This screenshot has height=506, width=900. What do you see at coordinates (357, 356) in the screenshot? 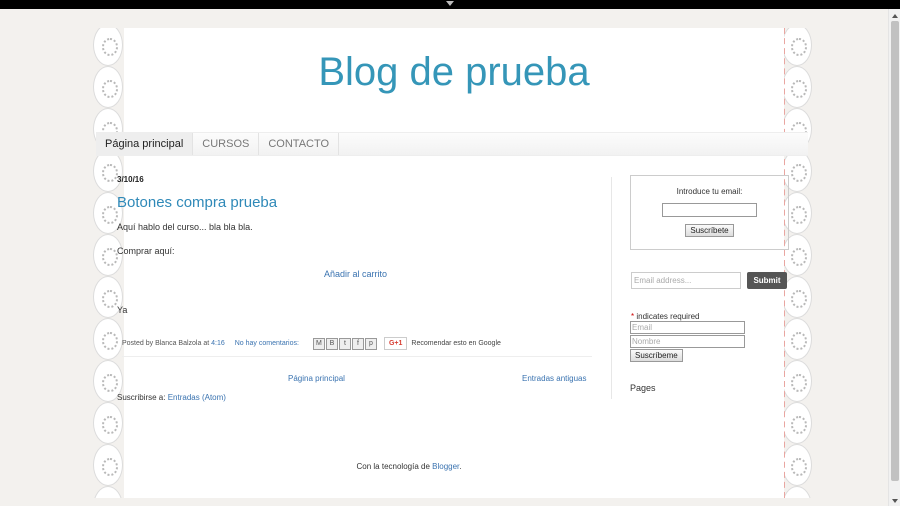
I see `divider` at bounding box center [357, 356].